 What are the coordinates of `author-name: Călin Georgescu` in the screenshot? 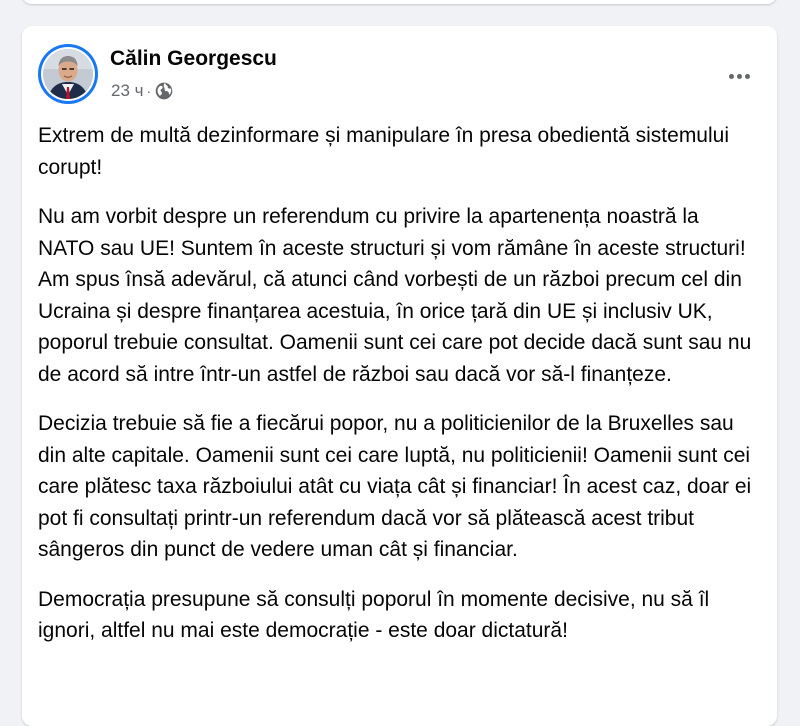 It's located at (193, 59).